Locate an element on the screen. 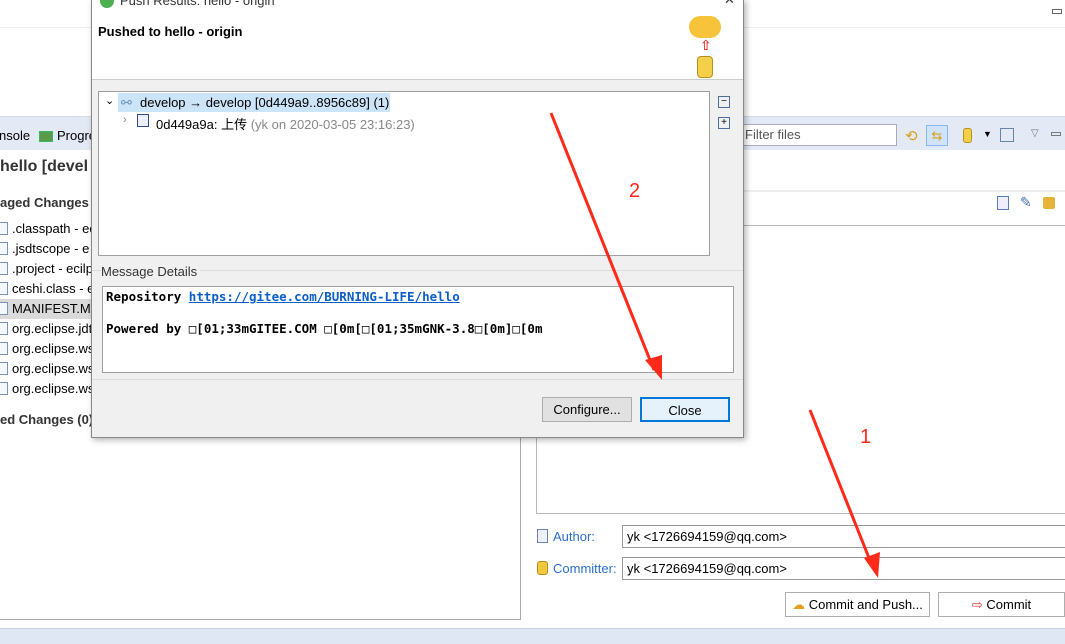 This screenshot has width=1065, height=644. annotation-number-2: 2 is located at coordinates (635, 191).